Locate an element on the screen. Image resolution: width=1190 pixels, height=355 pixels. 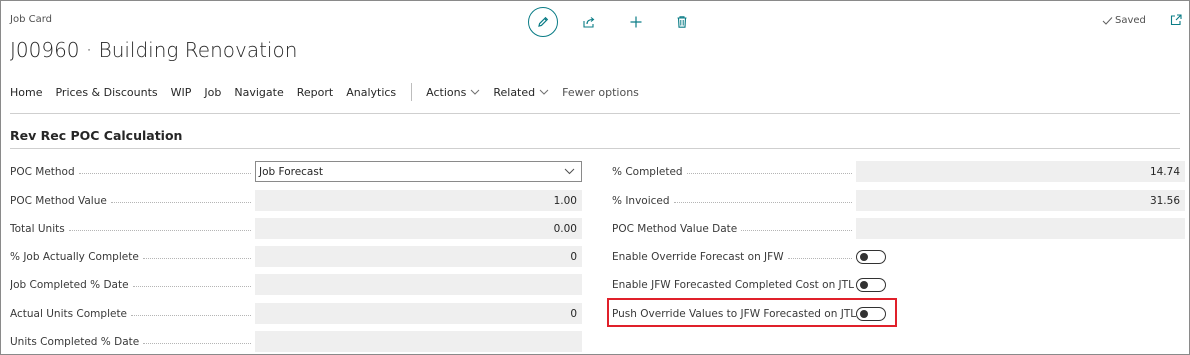
field-label: Enable Override Forecast on JFW is located at coordinates (698, 256).